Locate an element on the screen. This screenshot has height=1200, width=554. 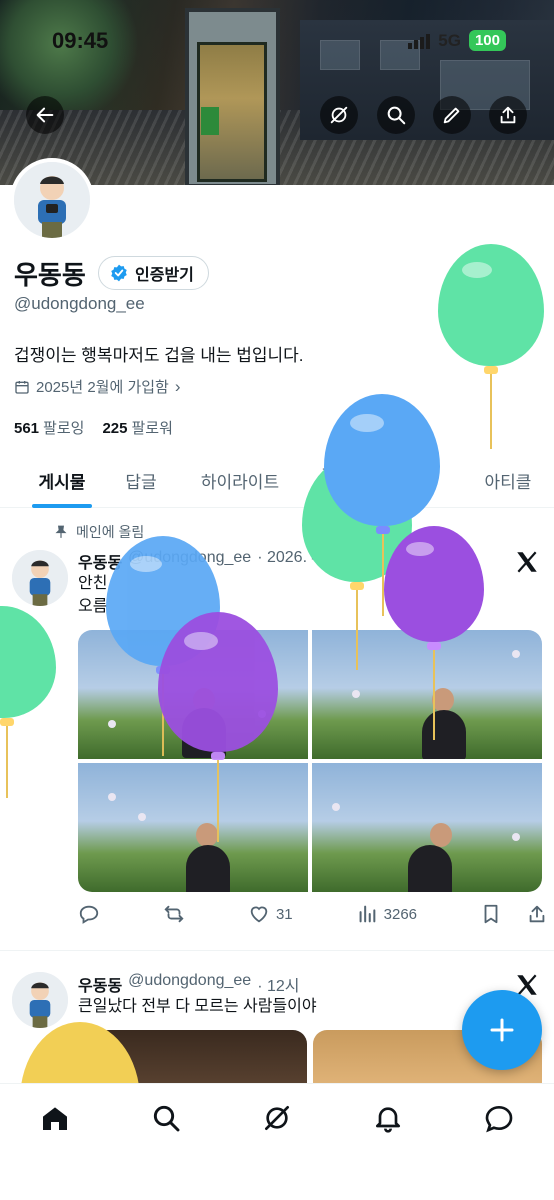
tab-highlights: 하이라이트 is located at coordinates (240, 480).